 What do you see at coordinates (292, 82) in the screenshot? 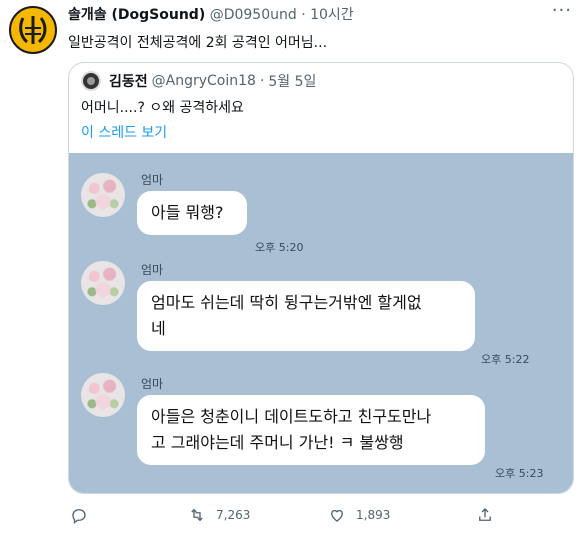
I see `quote-date: 5월 5일` at bounding box center [292, 82].